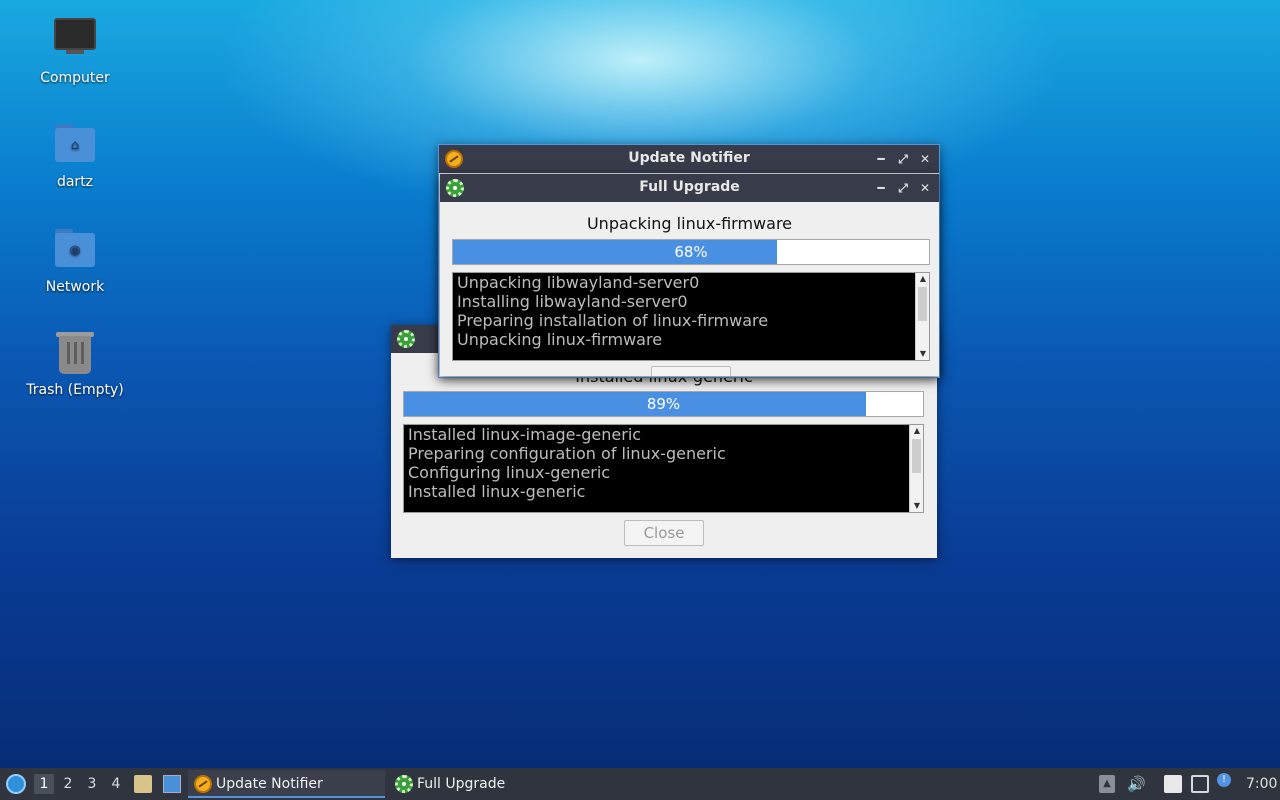  Describe the element at coordinates (75, 287) in the screenshot. I see `desktop-icon-label: Network` at that location.